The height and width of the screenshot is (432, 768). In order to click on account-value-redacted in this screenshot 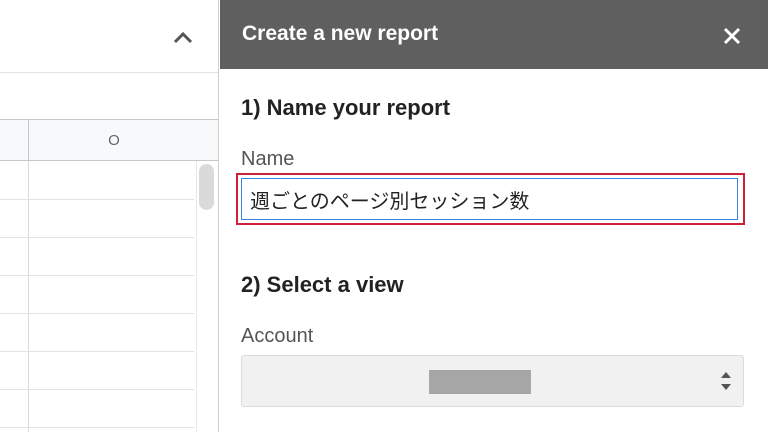, I will do `click(480, 382)`.